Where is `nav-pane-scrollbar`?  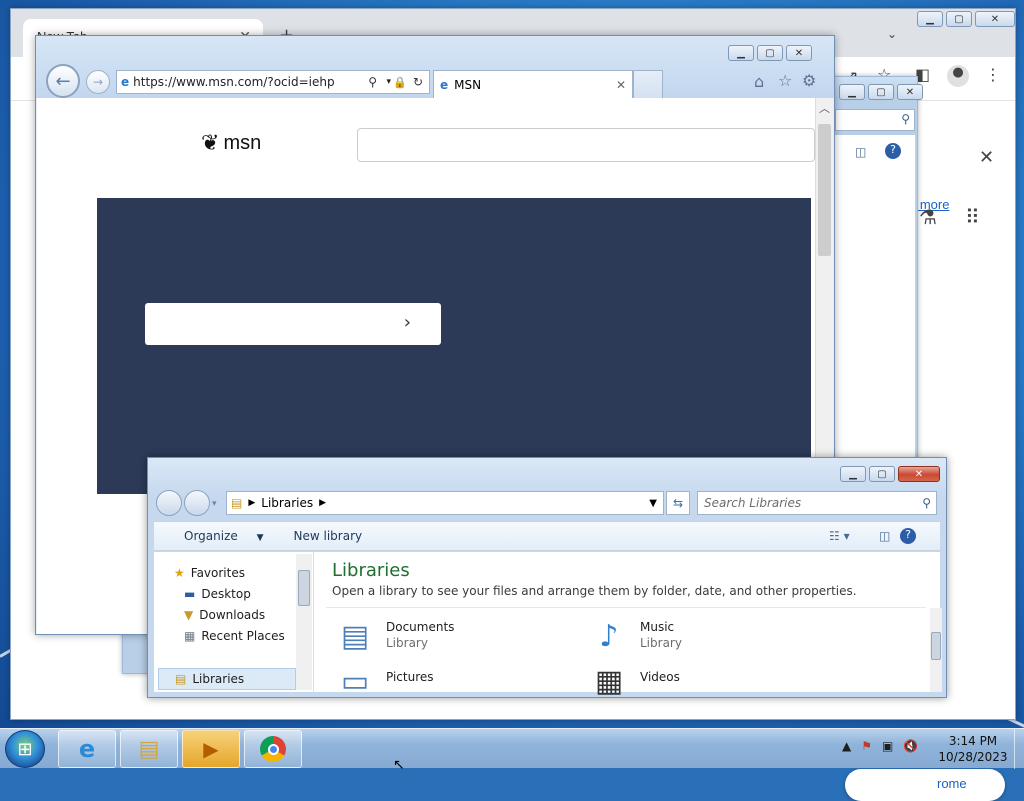 nav-pane-scrollbar is located at coordinates (304, 622).